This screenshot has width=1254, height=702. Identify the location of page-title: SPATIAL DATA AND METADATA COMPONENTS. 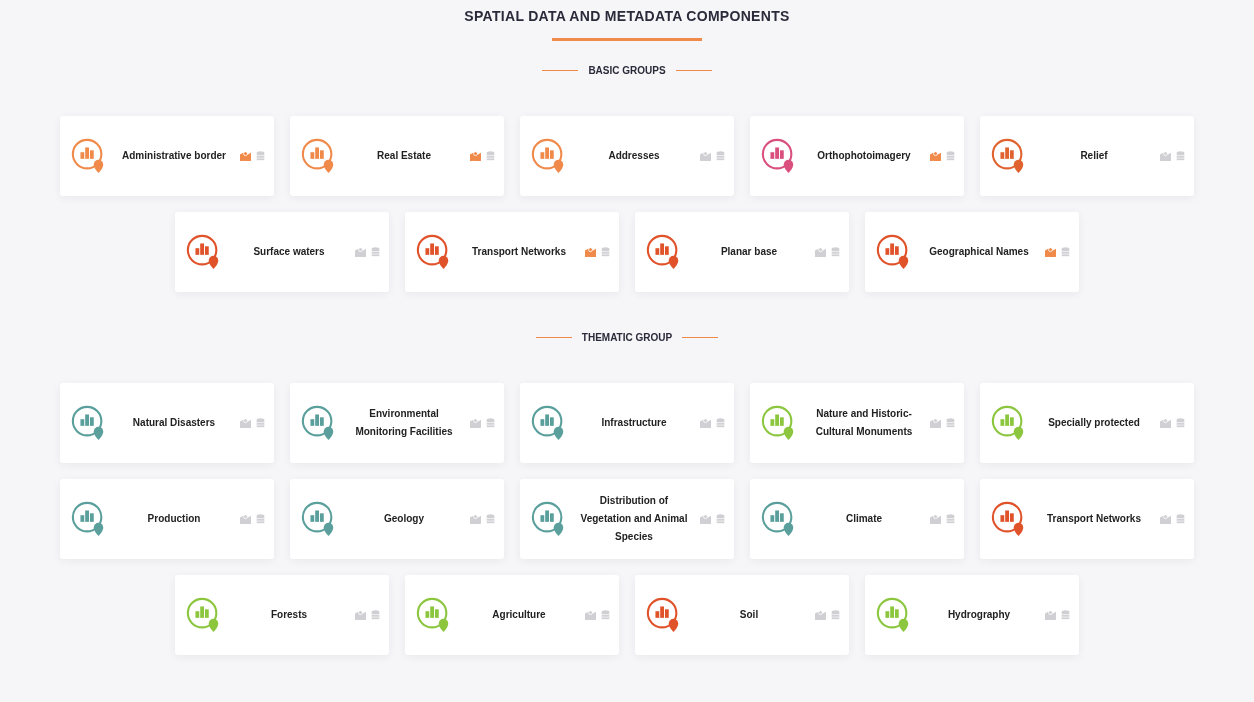
(627, 16).